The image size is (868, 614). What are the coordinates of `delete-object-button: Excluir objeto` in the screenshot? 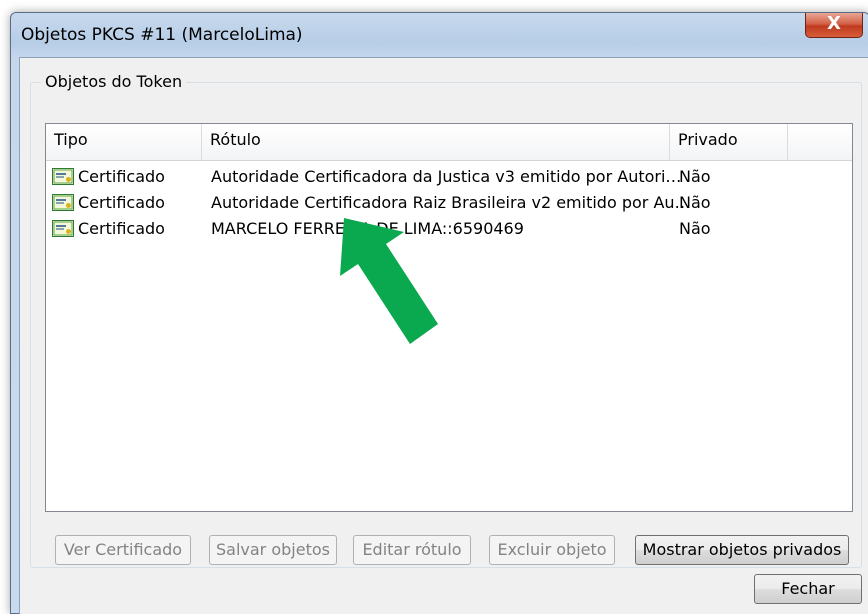 It's located at (552, 550).